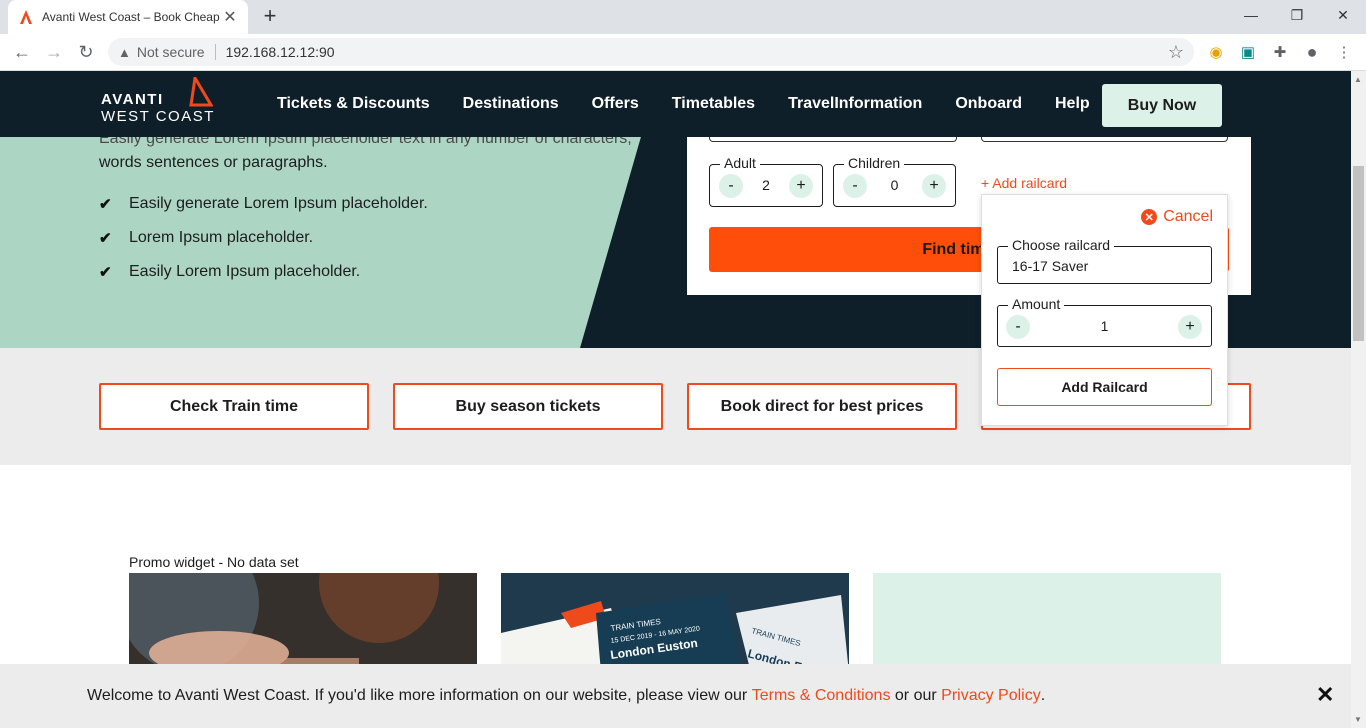 This screenshot has height=728, width=1366. What do you see at coordinates (822, 406) in the screenshot?
I see `book-direct-button: Book direct for best prices` at bounding box center [822, 406].